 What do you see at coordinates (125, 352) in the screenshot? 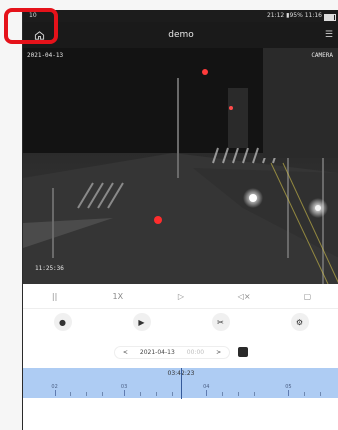
I see `prev-date-button: <` at bounding box center [125, 352].